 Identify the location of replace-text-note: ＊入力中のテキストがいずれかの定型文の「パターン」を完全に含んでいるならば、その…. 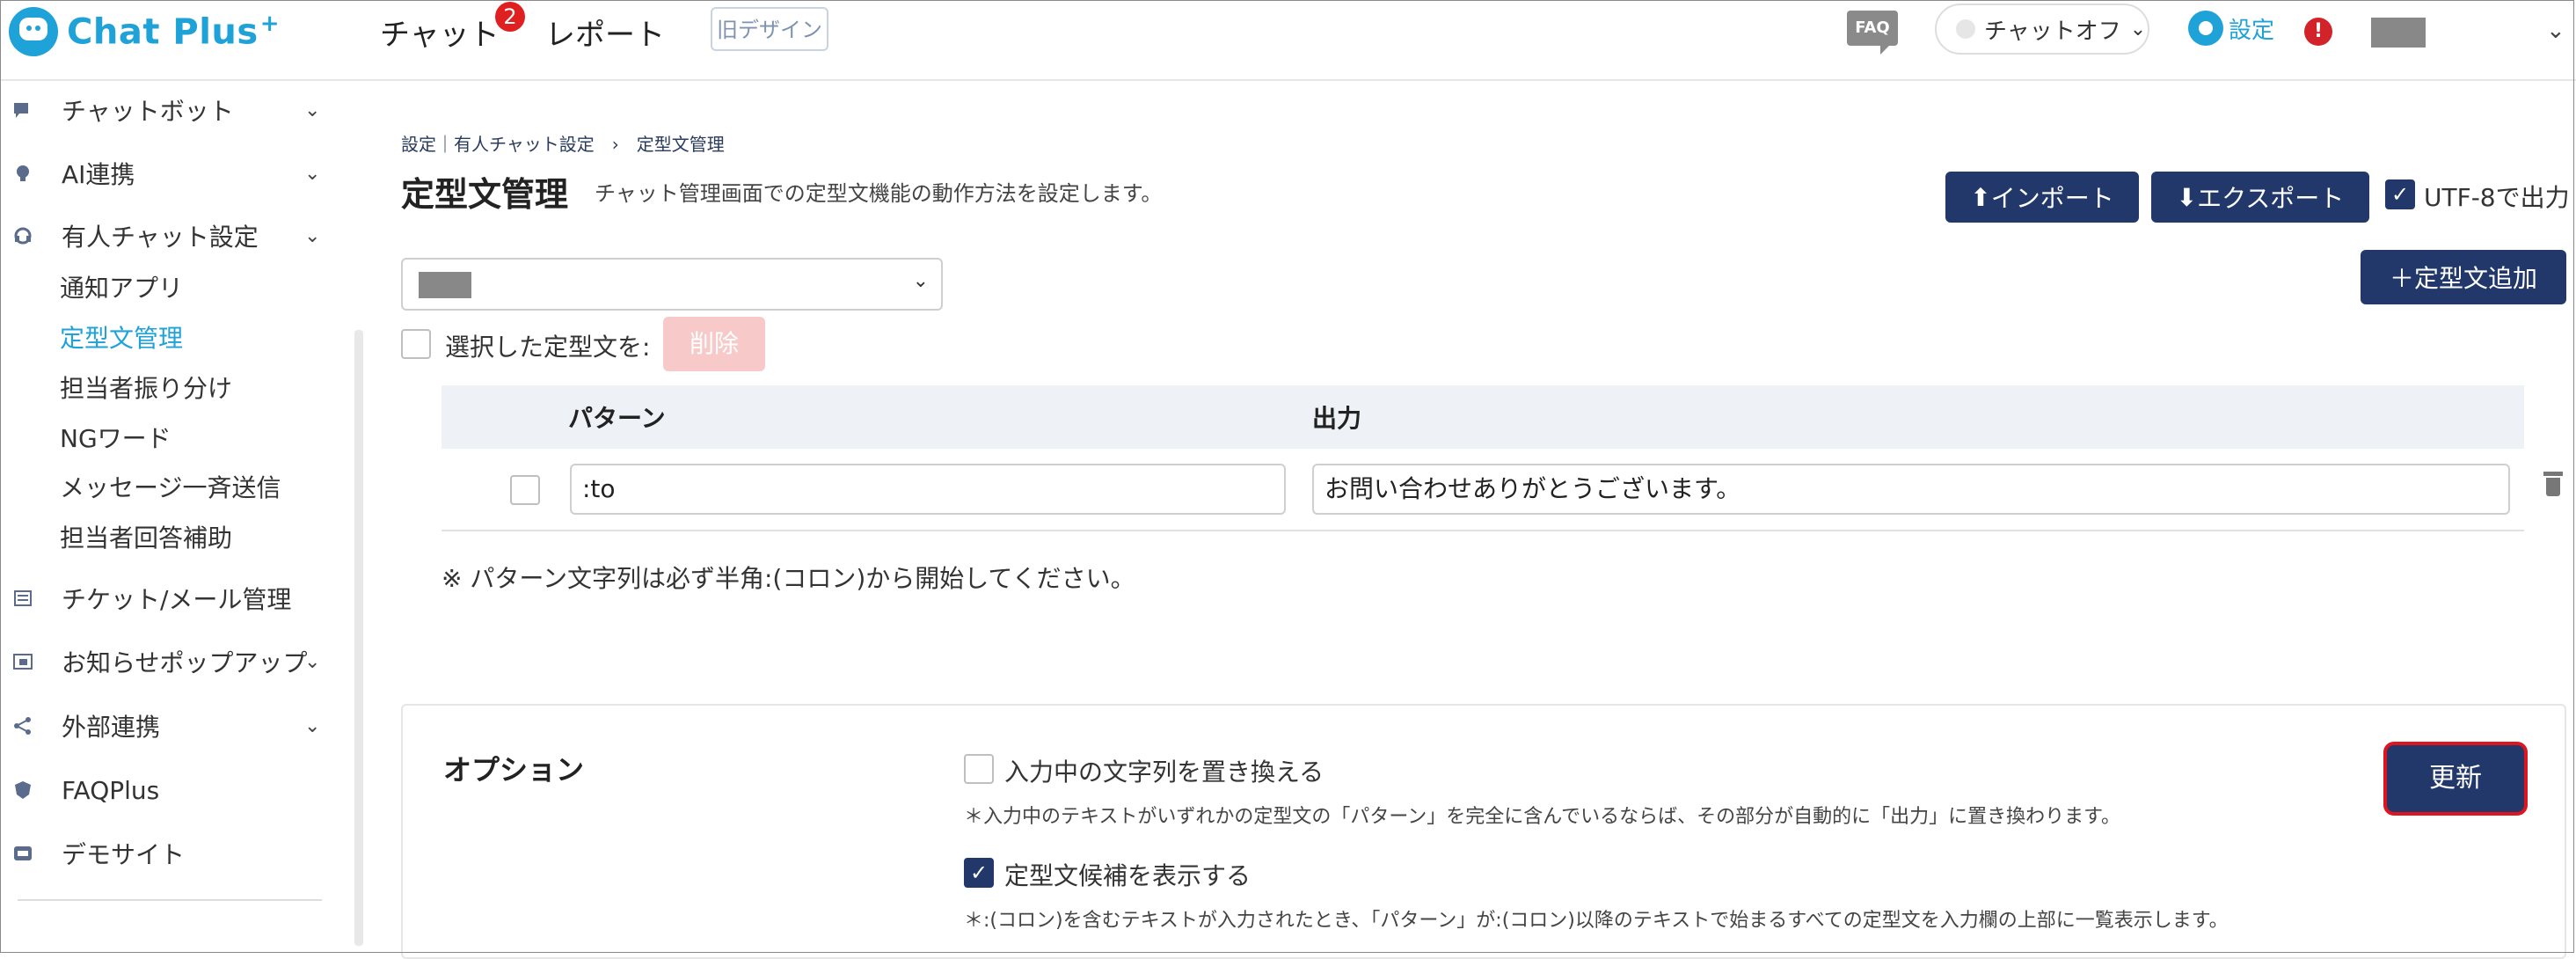
(1542, 817).